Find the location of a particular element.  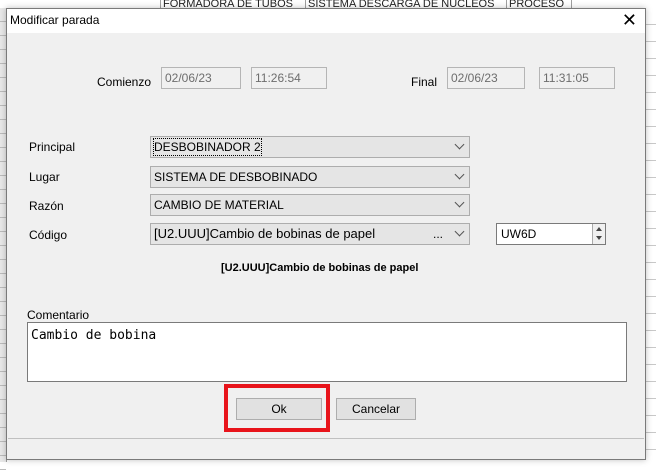

razon-dropdown: CAMBIO DE MATERIAL is located at coordinates (310, 205).